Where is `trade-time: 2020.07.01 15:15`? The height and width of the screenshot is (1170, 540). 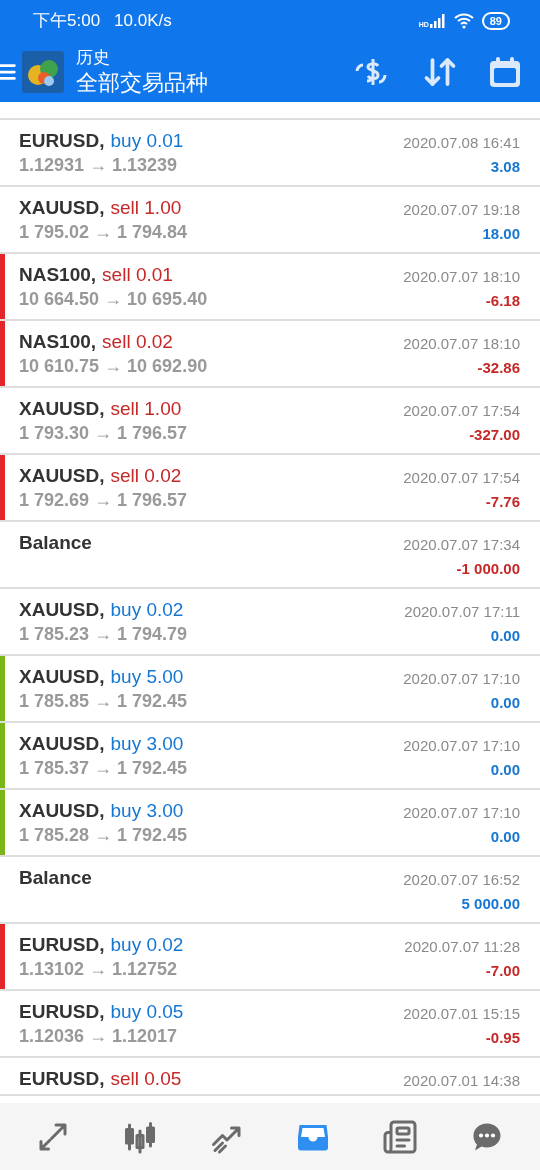 trade-time: 2020.07.01 15:15 is located at coordinates (461, 1014).